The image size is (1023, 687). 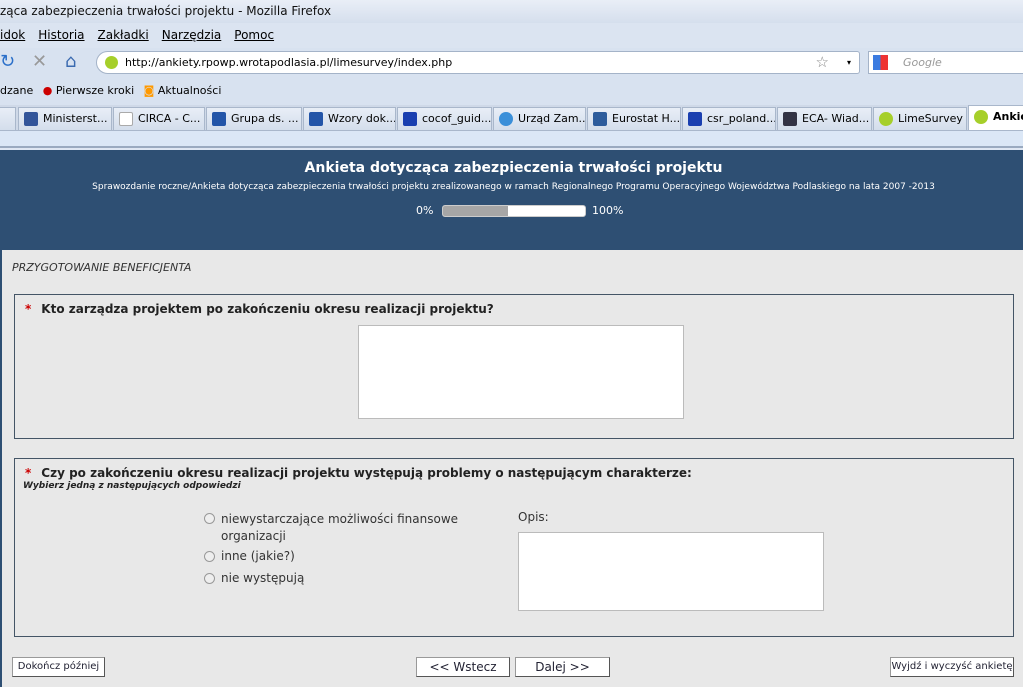 What do you see at coordinates (562, 667) in the screenshot?
I see `next-button: Dalej >>` at bounding box center [562, 667].